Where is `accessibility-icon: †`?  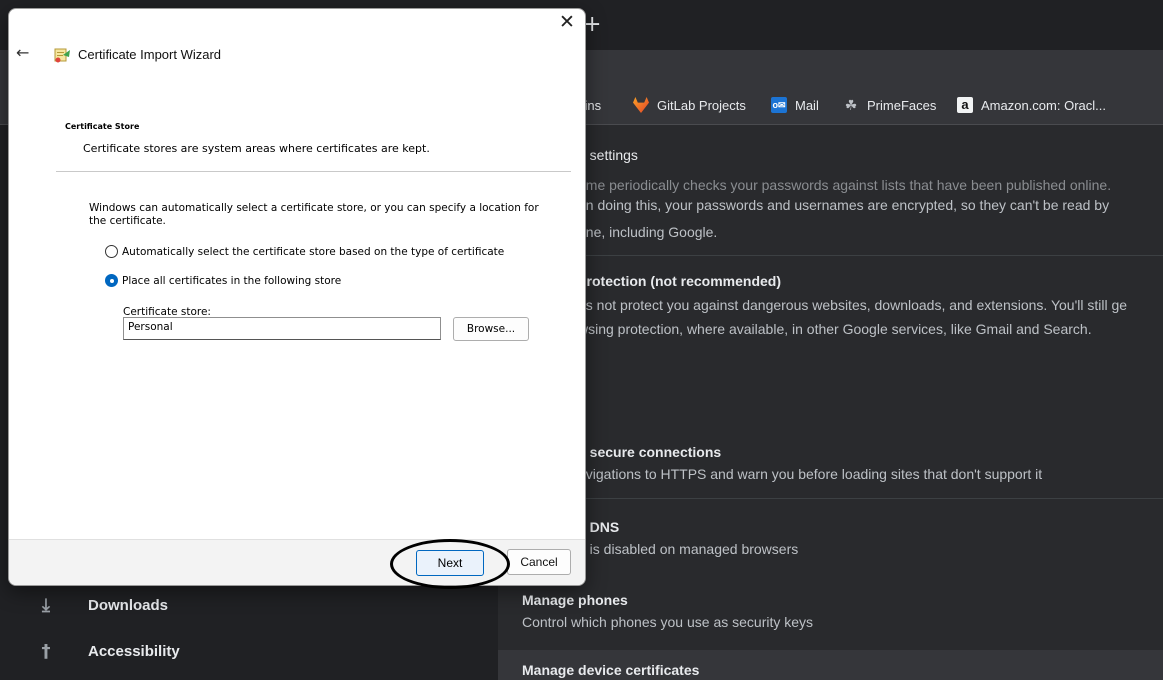
accessibility-icon: † is located at coordinates (46, 651).